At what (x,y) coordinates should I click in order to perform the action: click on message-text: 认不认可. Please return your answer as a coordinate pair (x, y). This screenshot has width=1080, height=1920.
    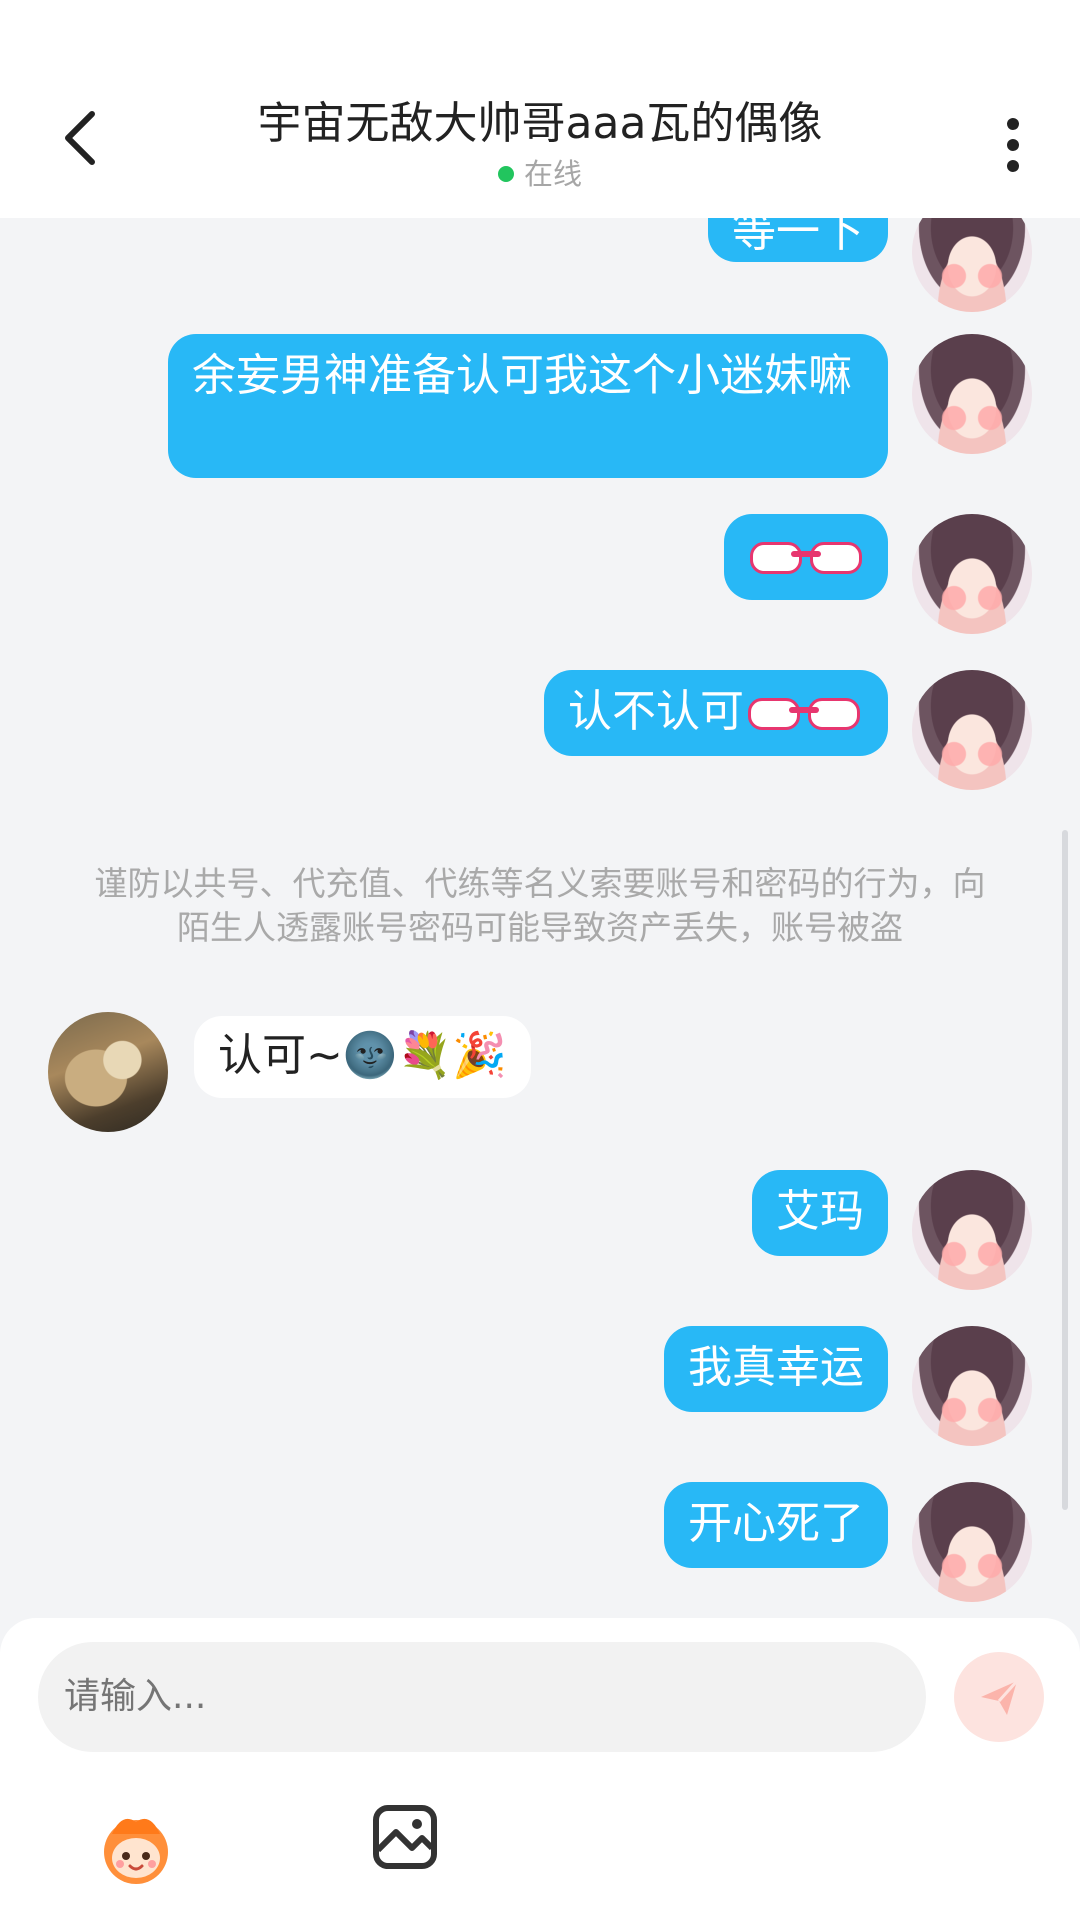
    Looking at the image, I should click on (656, 711).